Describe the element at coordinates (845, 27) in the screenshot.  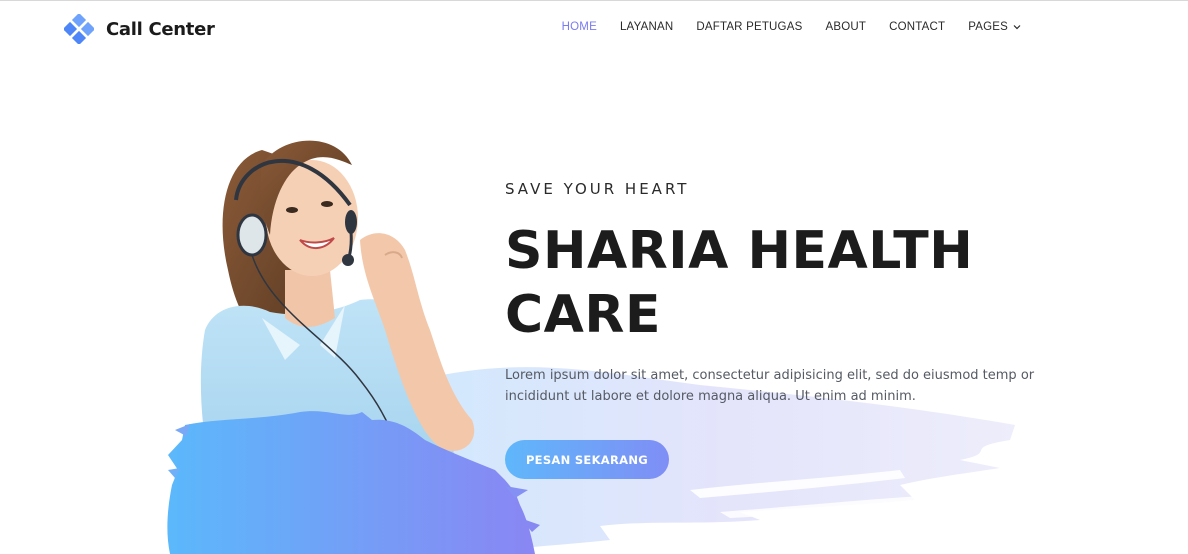
I see `nav-item-about: ABOUT` at that location.